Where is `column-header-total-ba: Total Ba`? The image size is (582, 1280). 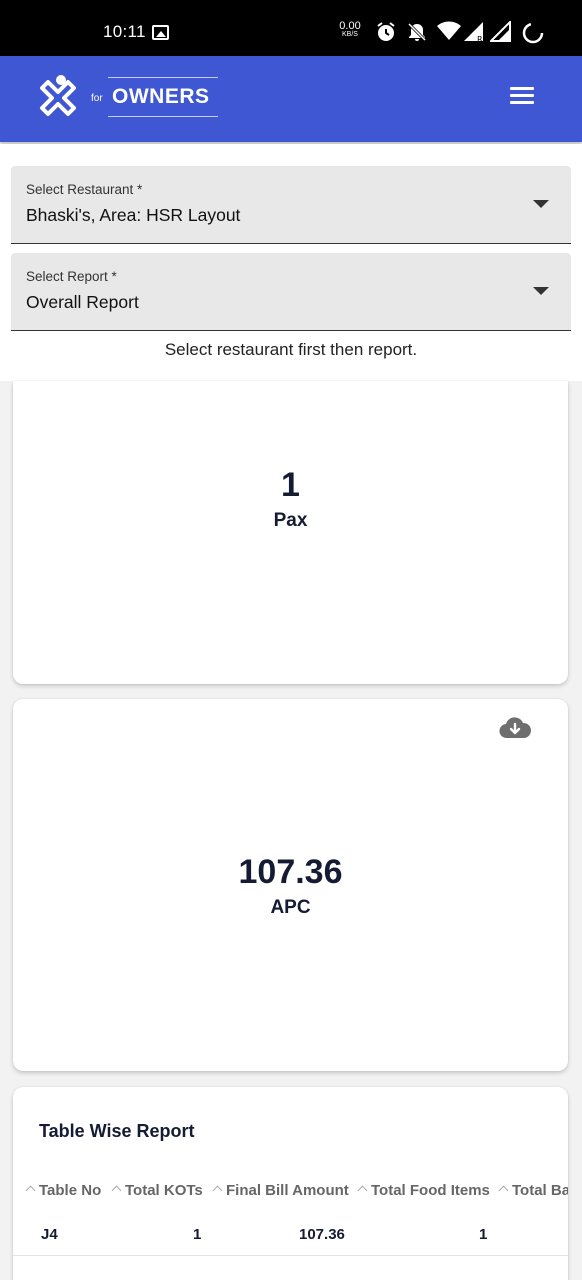
column-header-total-ba: Total Ba is located at coordinates (533, 1190).